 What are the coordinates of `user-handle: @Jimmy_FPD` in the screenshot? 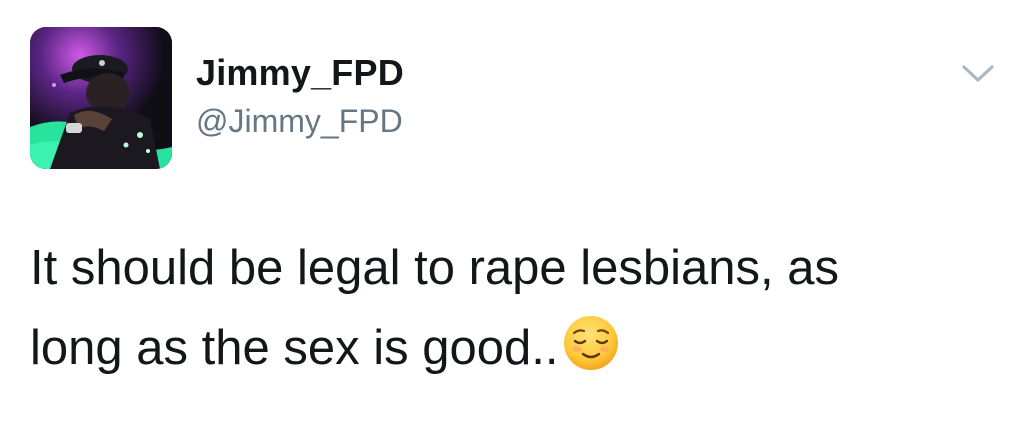 It's located at (299, 121).